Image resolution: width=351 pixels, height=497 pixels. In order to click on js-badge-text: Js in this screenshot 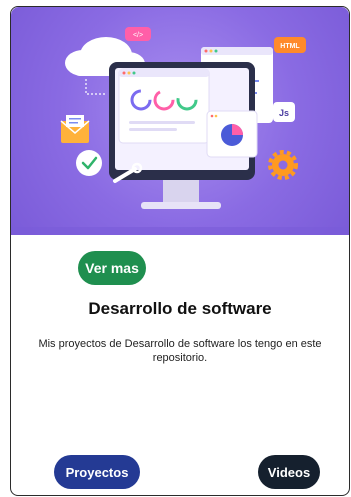, I will do `click(284, 113)`.